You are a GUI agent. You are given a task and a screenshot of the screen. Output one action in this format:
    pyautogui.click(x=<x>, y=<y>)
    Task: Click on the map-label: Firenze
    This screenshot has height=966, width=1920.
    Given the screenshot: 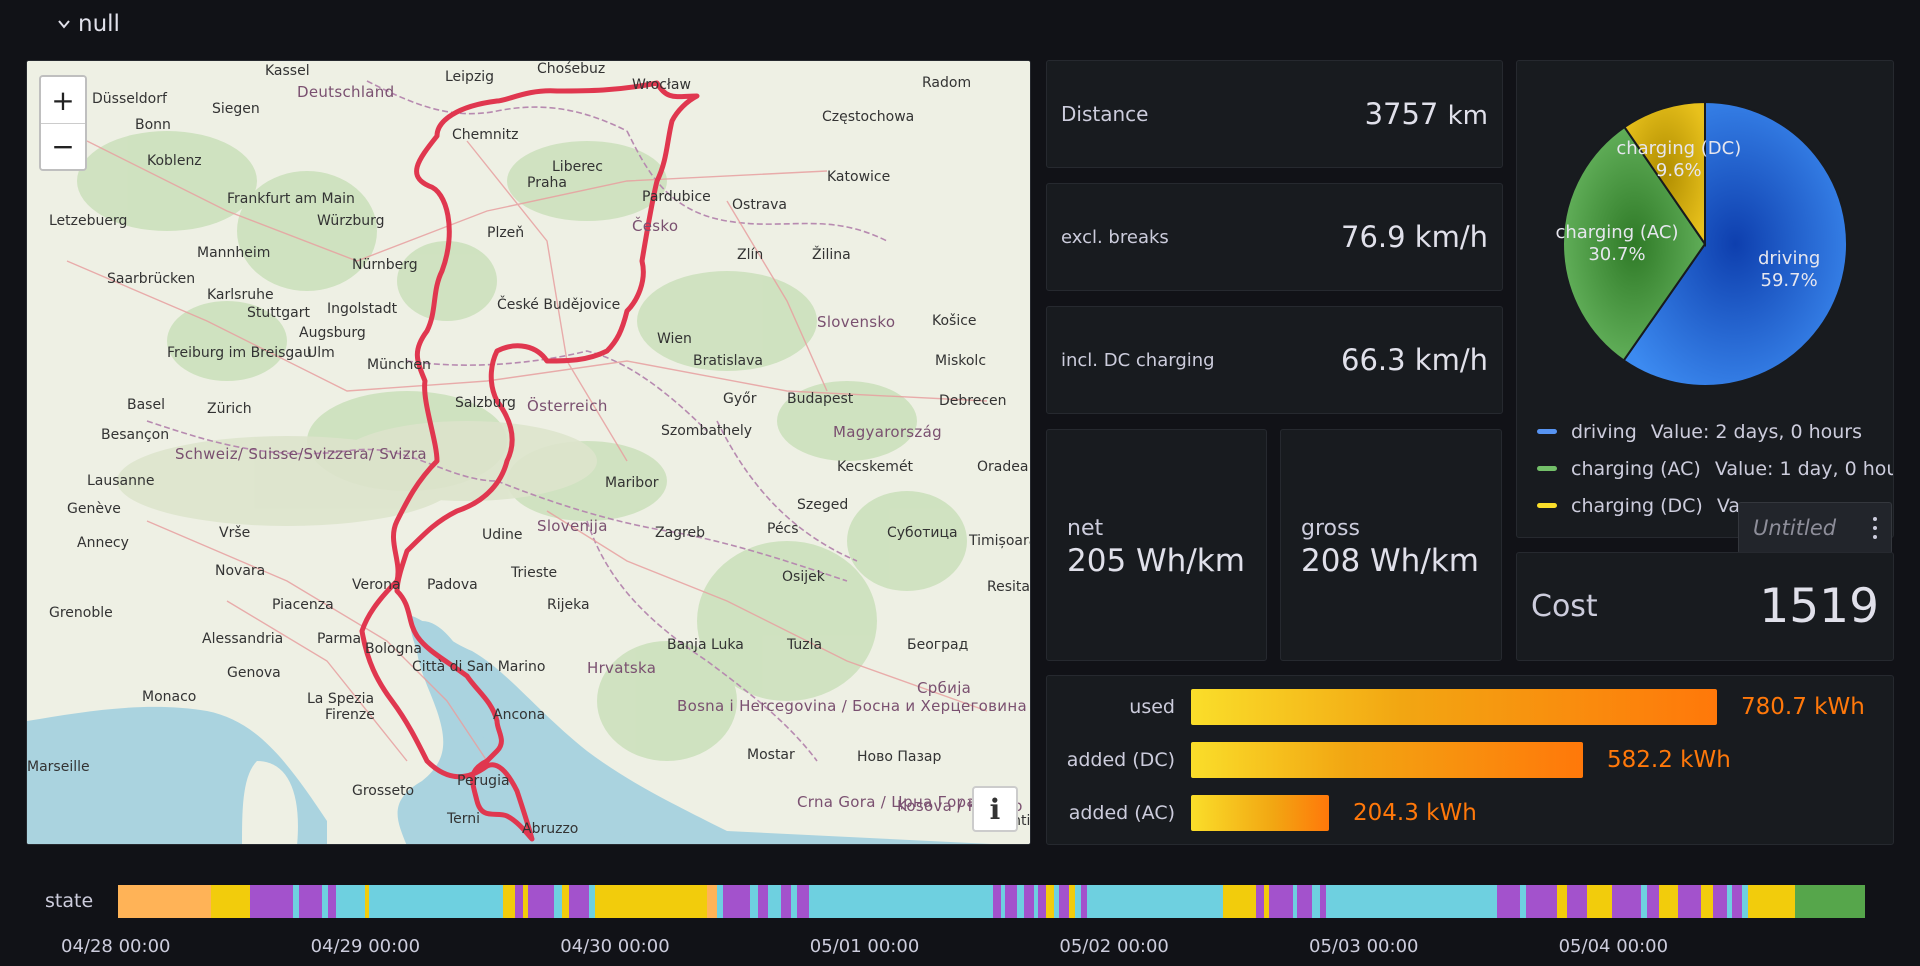 What is the action you would take?
    pyautogui.click(x=350, y=715)
    